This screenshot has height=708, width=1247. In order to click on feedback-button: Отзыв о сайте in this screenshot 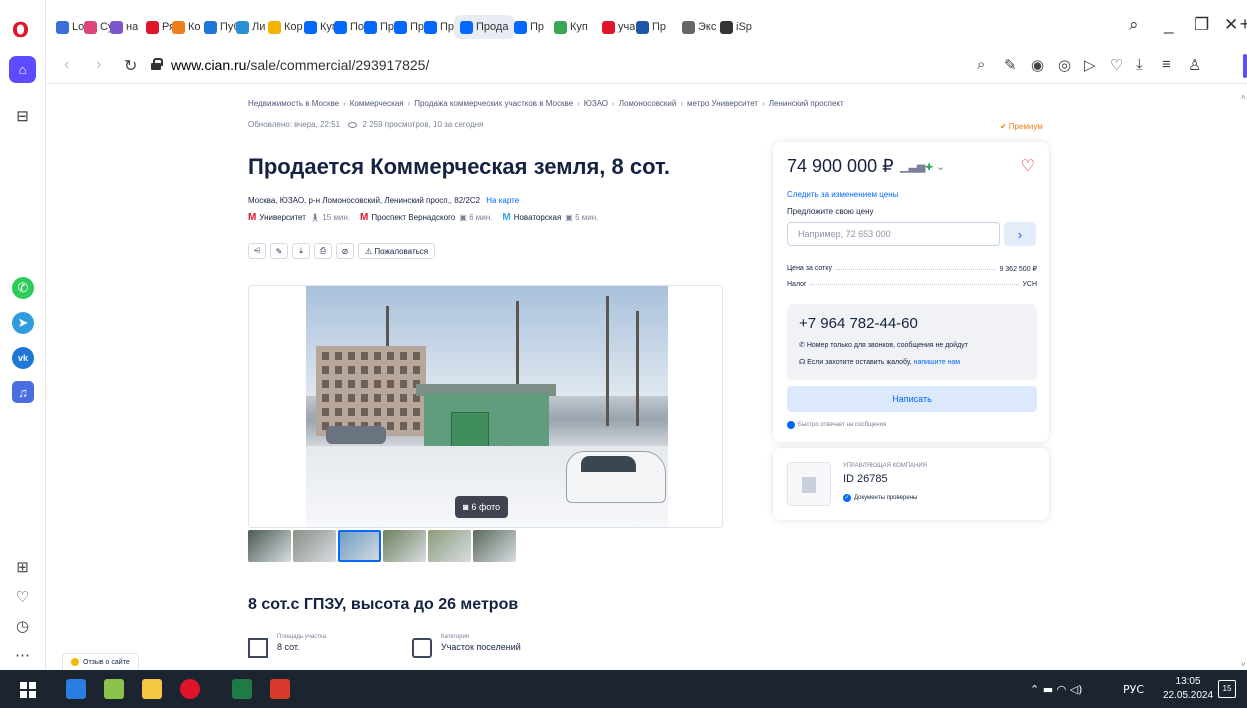, I will do `click(100, 661)`.